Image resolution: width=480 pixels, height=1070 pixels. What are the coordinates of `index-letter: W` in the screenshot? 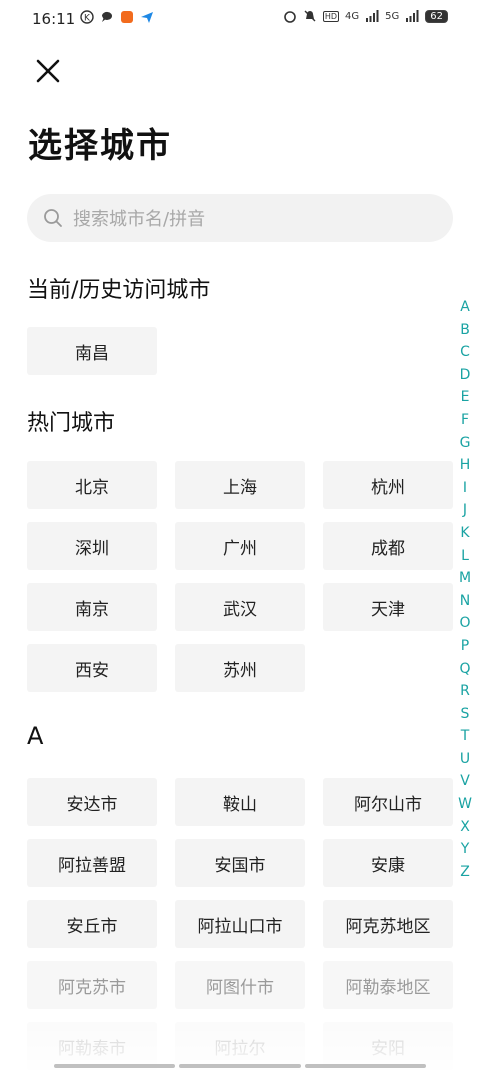 It's located at (465, 804).